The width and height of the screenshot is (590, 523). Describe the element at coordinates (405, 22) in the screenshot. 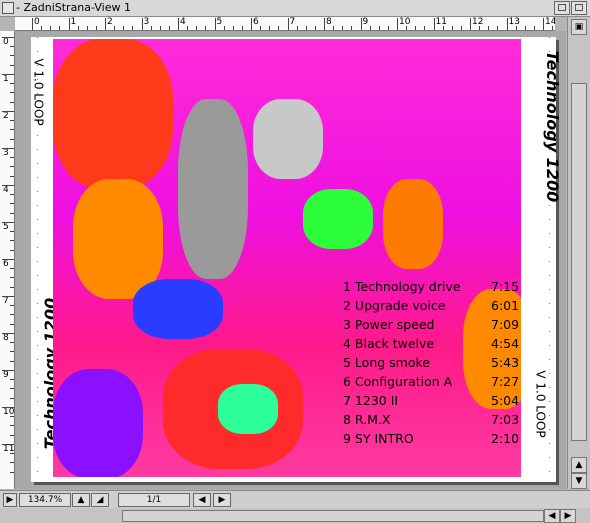

I see `ruler-label: 10` at that location.